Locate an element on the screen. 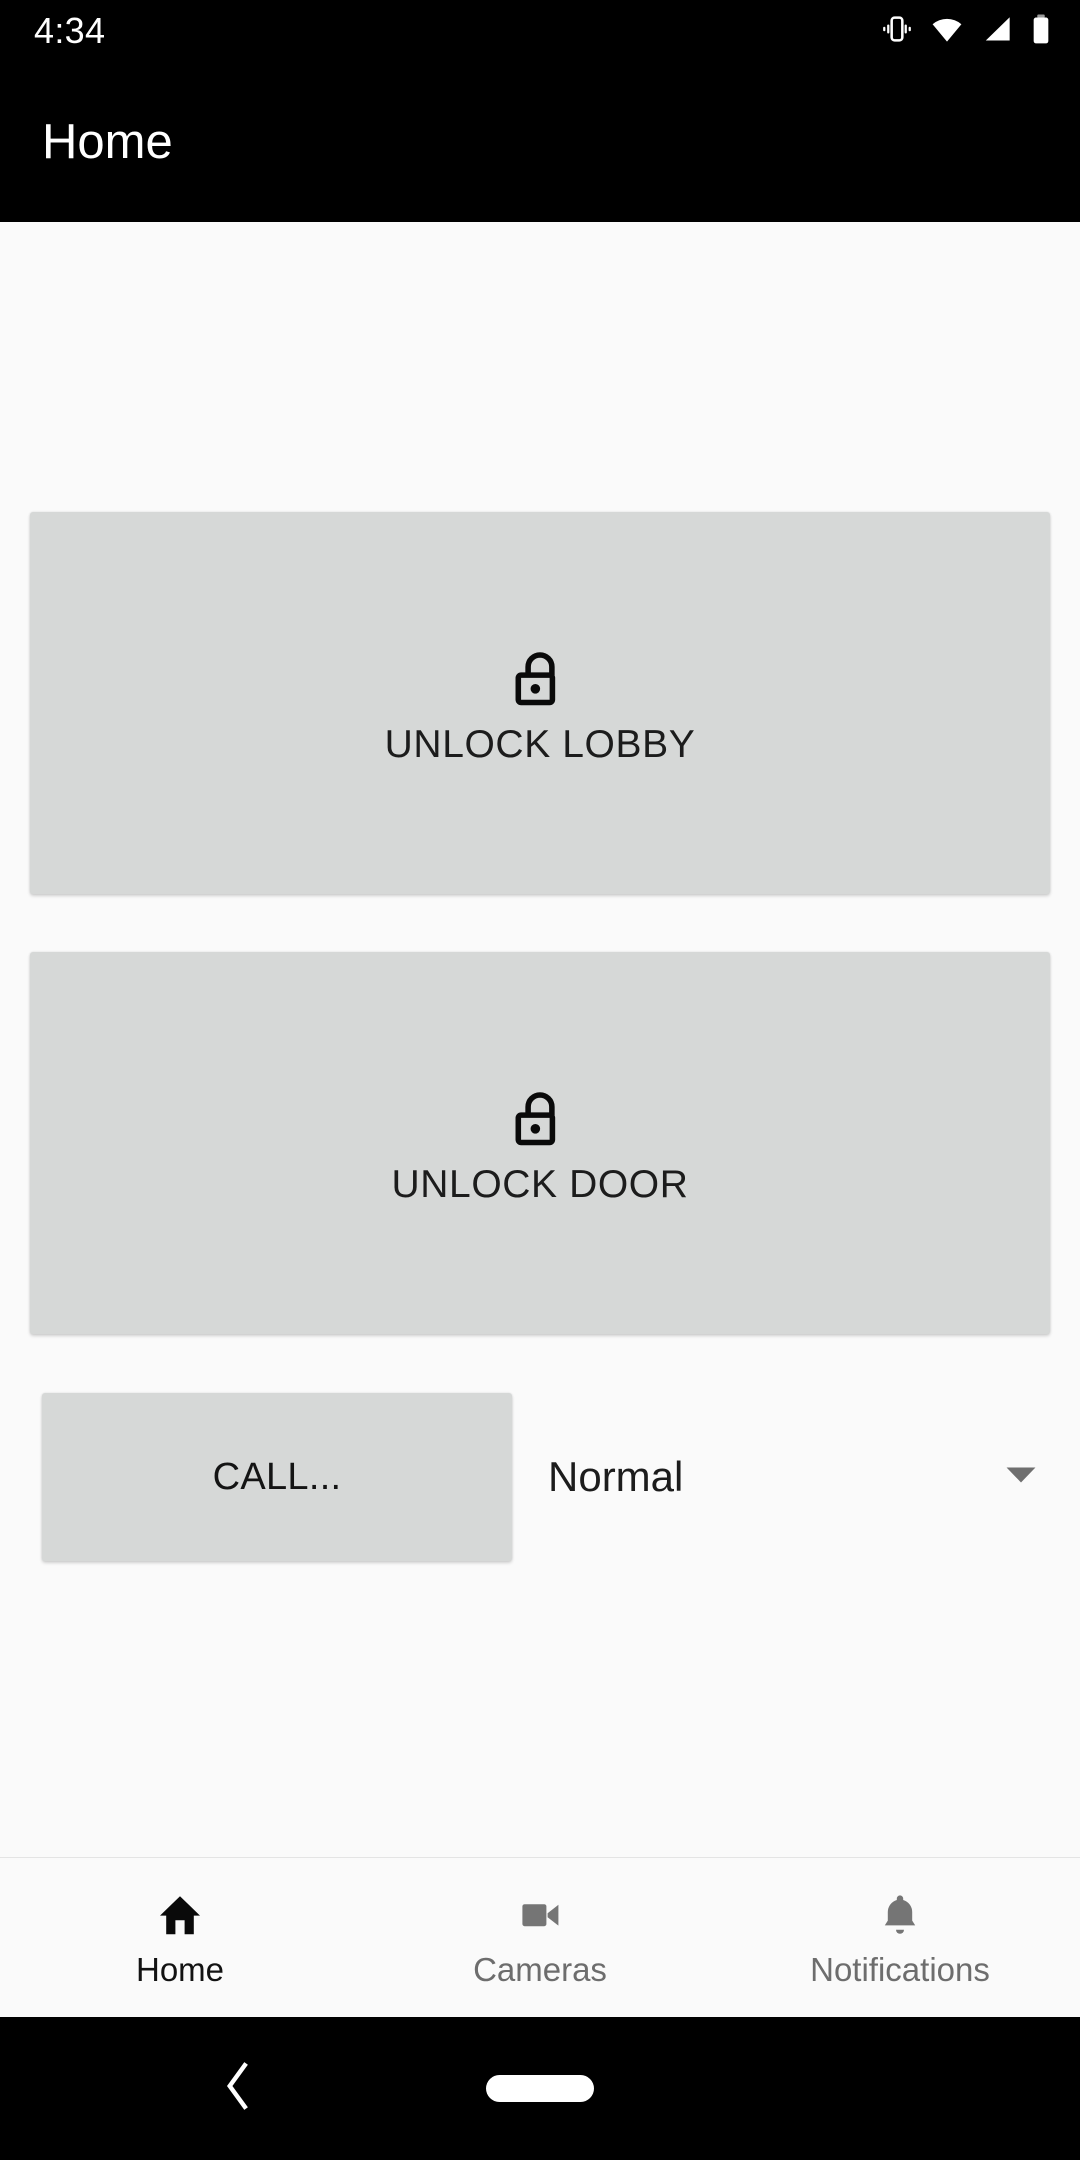 The width and height of the screenshot is (1080, 2160). home-pill-handle is located at coordinates (540, 2088).